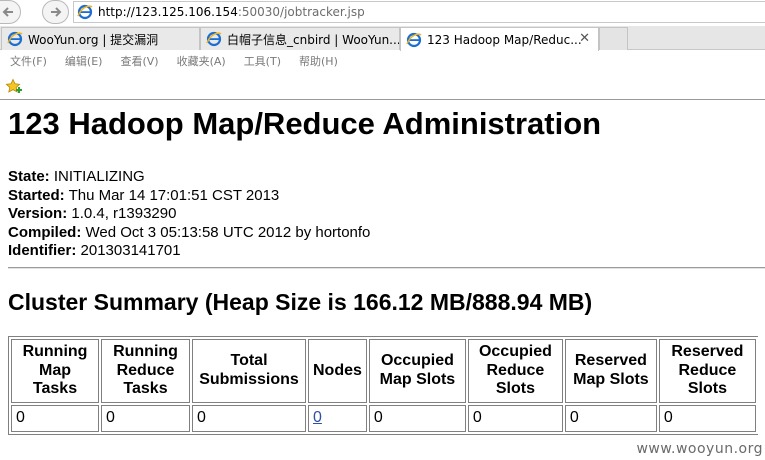  I want to click on menu-favorites: 收藏夹(A), so click(201, 61).